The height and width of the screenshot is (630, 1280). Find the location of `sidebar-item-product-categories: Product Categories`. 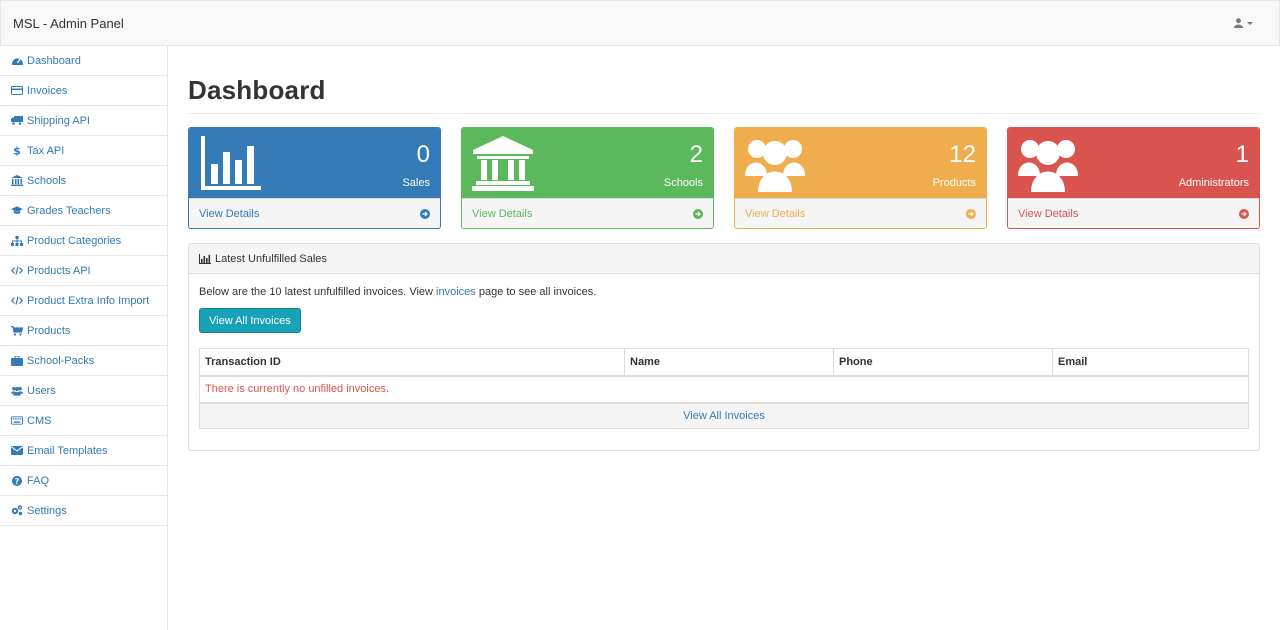

sidebar-item-product-categories: Product Categories is located at coordinates (83, 241).